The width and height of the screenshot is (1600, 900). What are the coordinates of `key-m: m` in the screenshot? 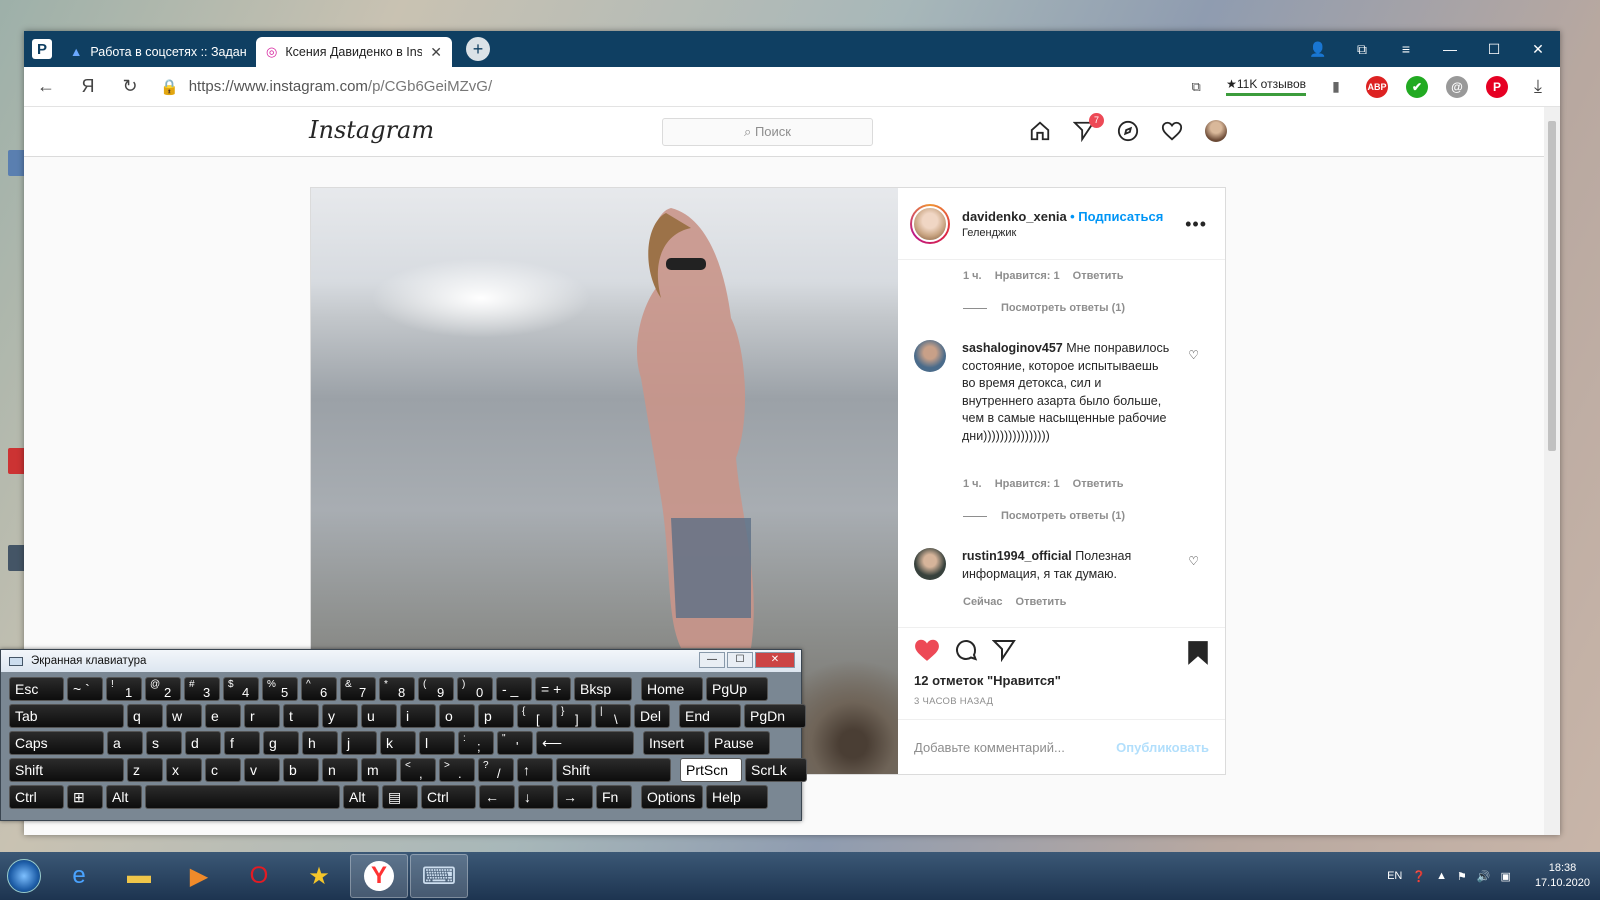 It's located at (379, 770).